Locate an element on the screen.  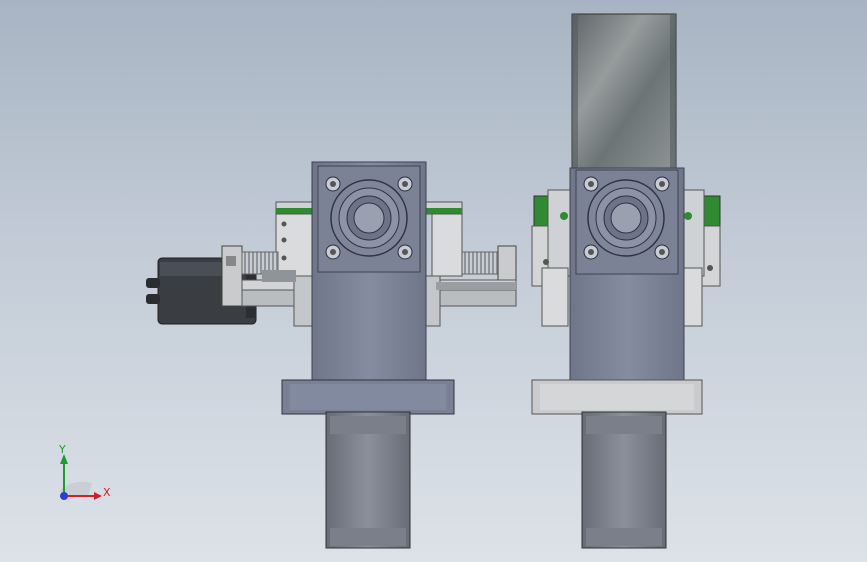
stepper-motor-left is located at coordinates (368, 480).